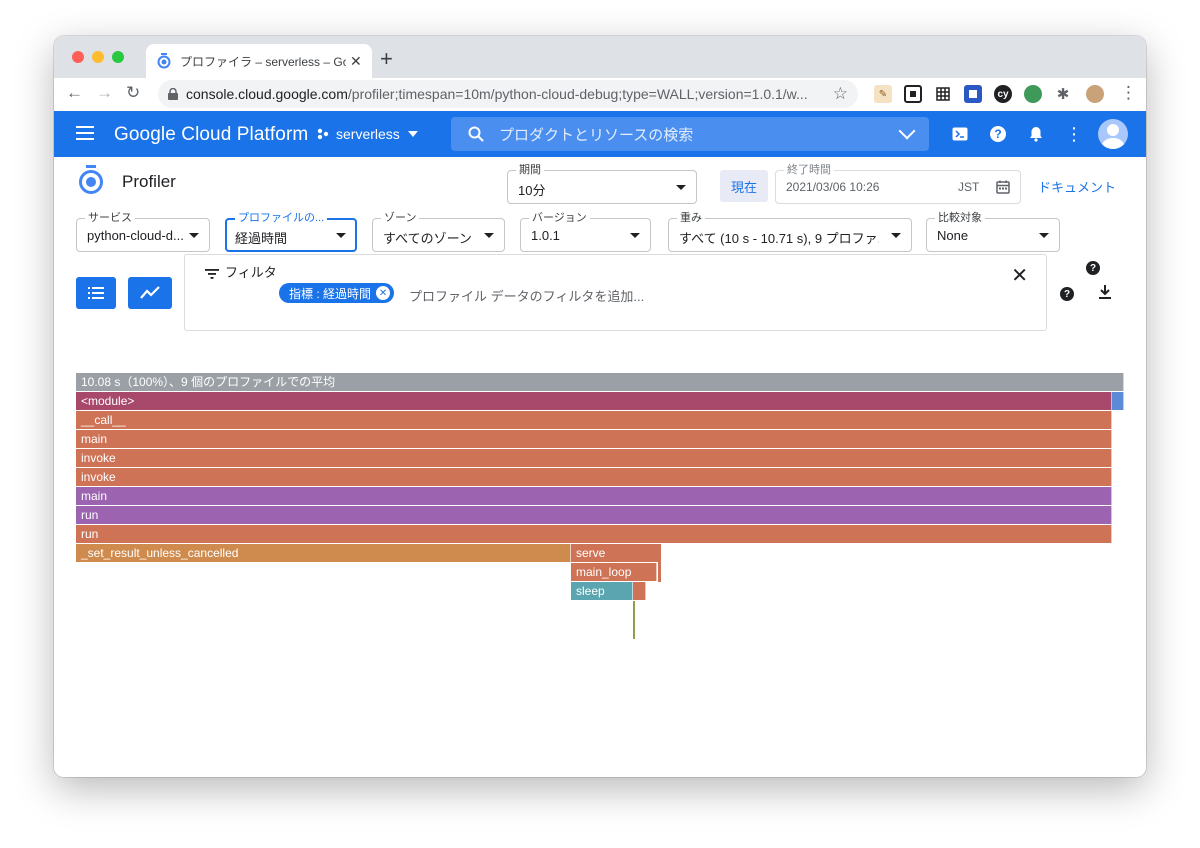 This screenshot has height=848, width=1200. I want to click on page-title: Profiler, so click(149, 181).